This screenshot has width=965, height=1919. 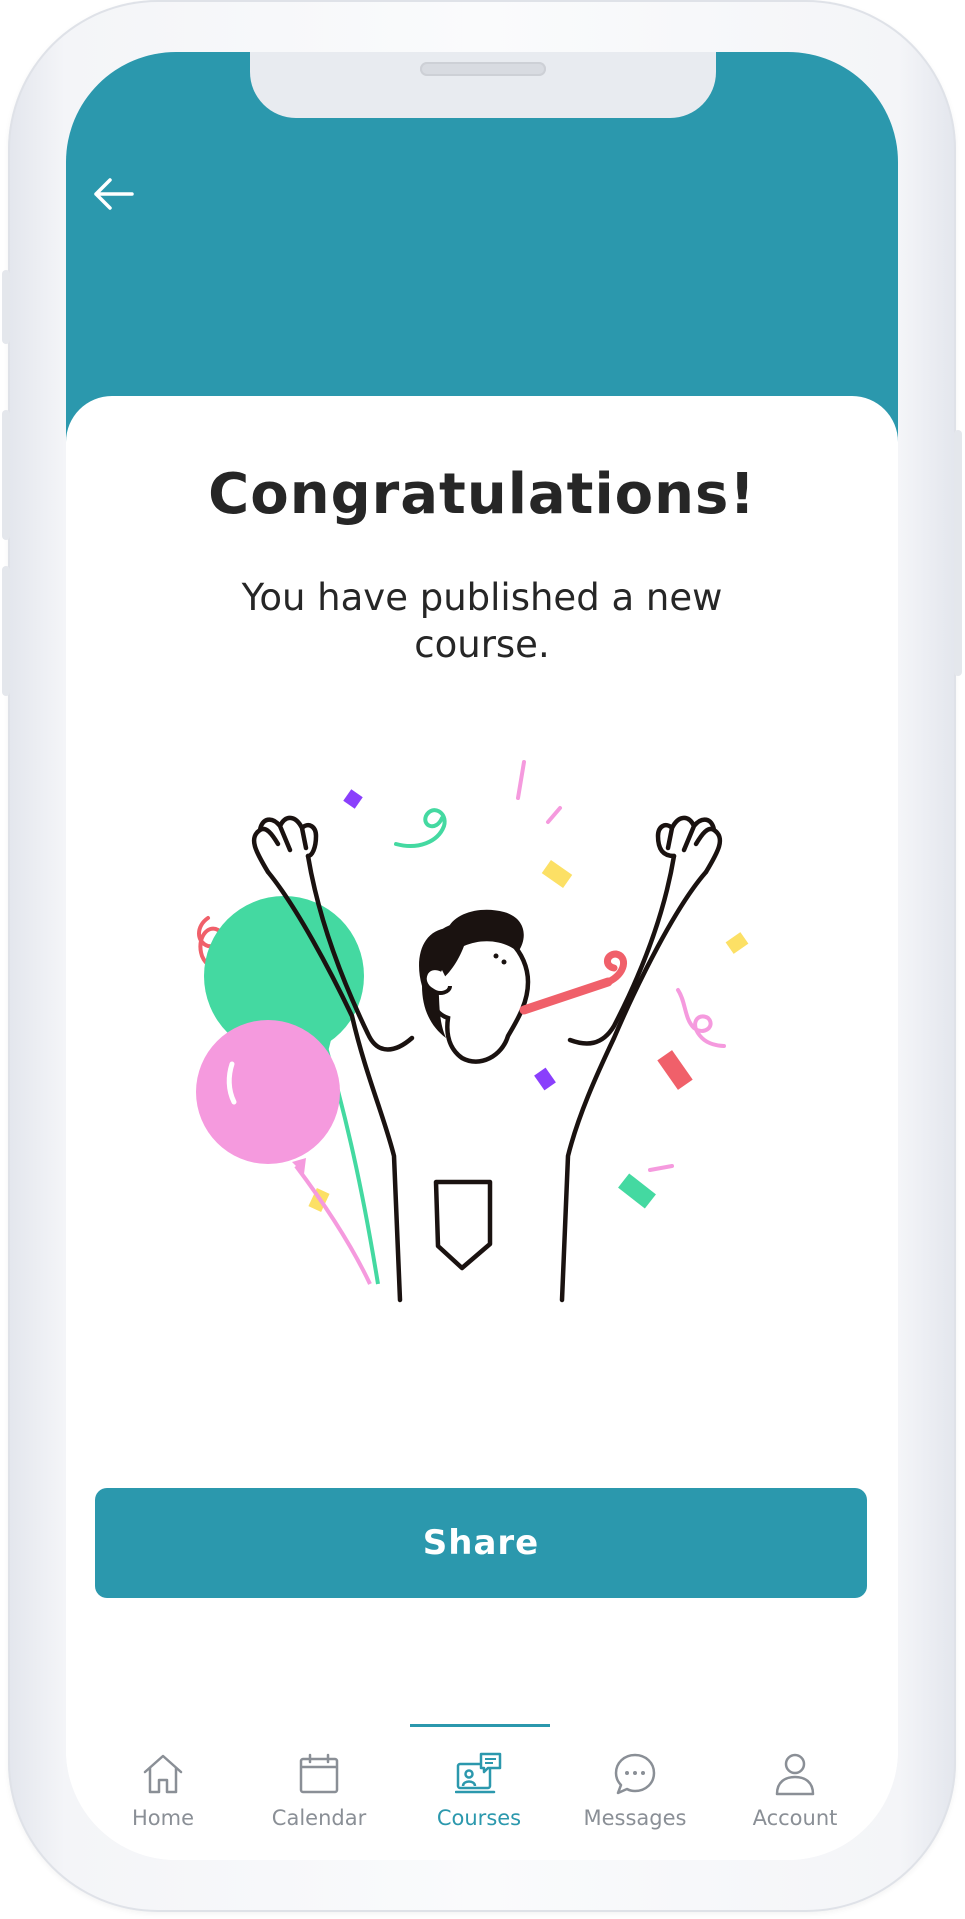 What do you see at coordinates (162, 1818) in the screenshot?
I see `nav-label-home: Home` at bounding box center [162, 1818].